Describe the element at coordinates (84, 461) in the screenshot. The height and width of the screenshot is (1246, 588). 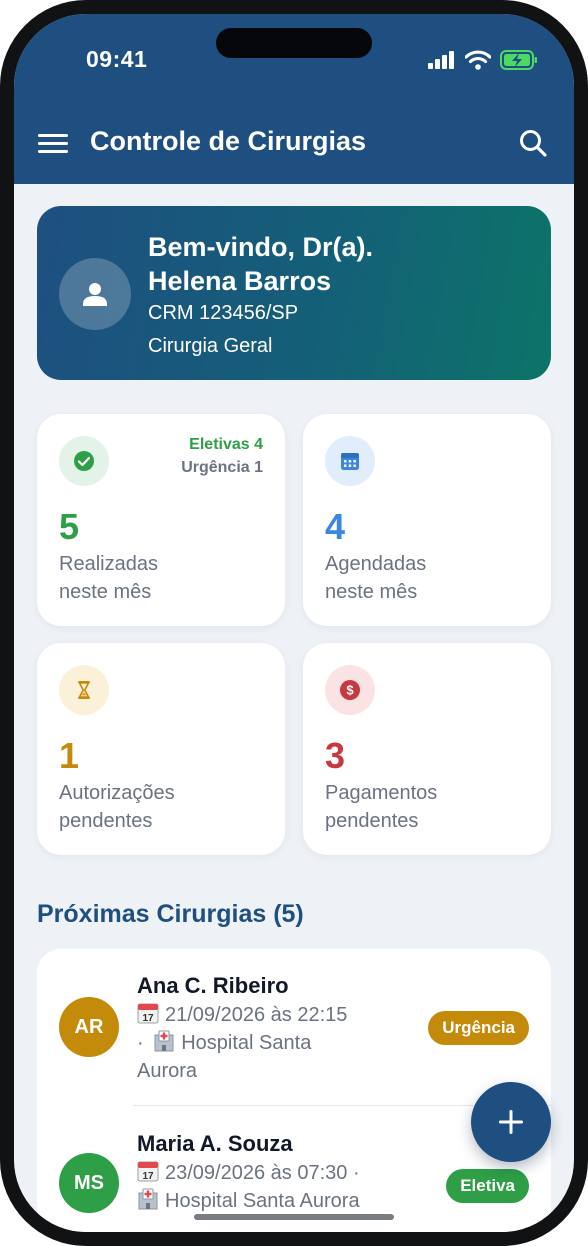
I see `check-circle-icon` at that location.